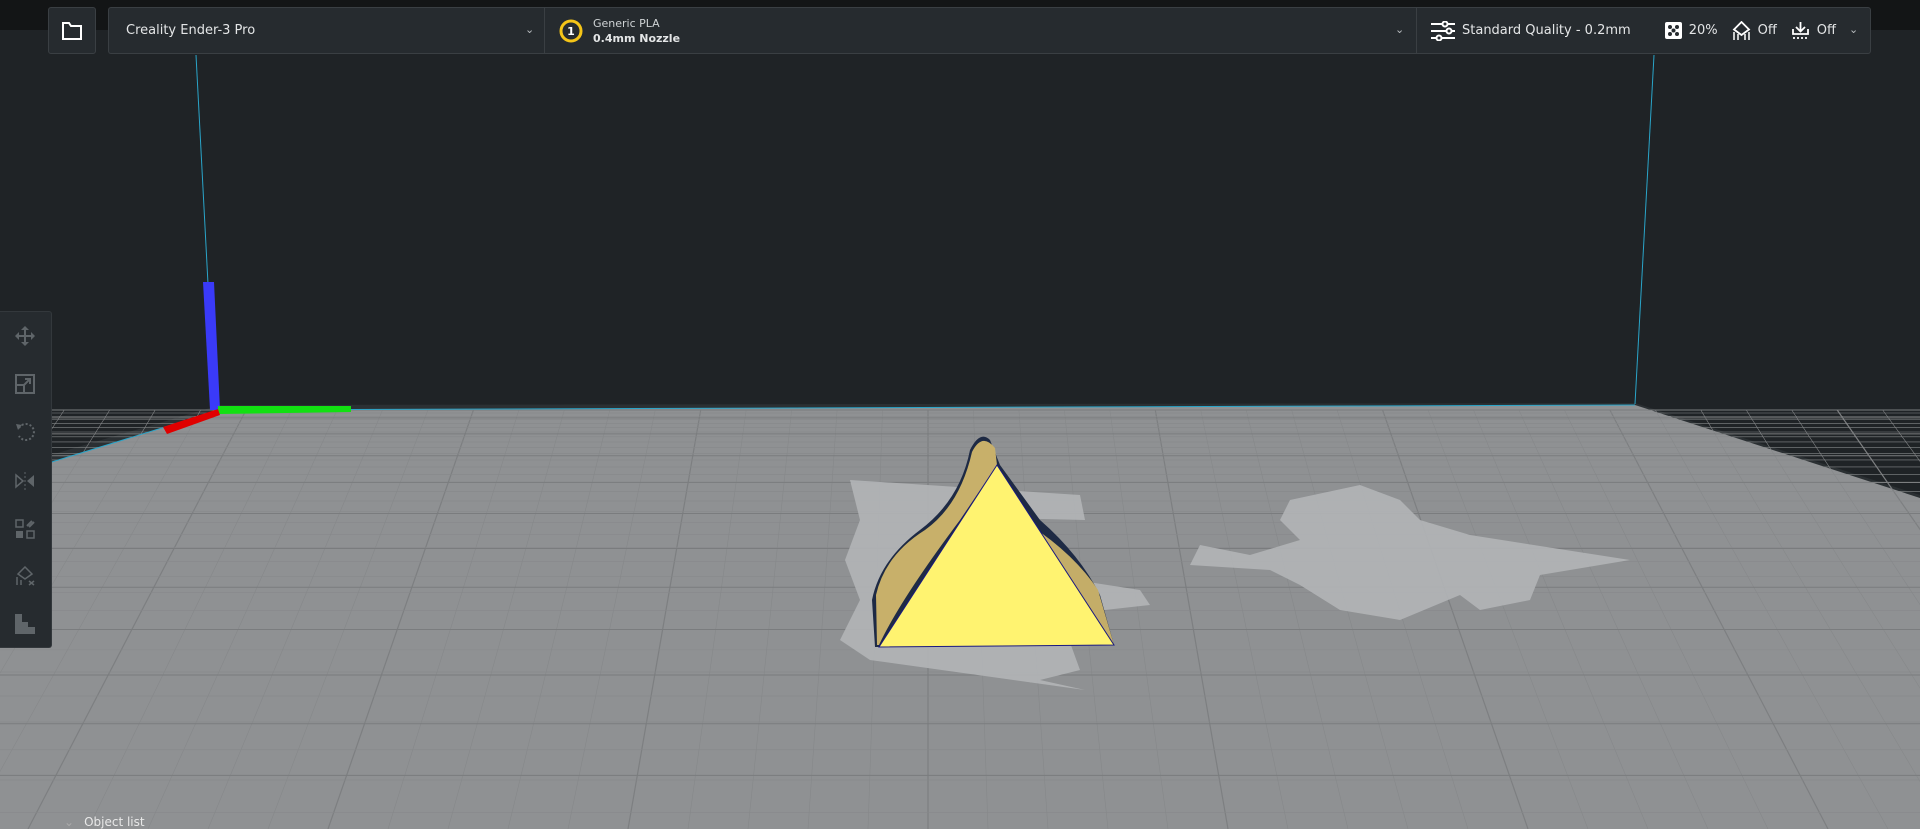  Describe the element at coordinates (114, 822) in the screenshot. I see `object-list-label: Object list` at that location.